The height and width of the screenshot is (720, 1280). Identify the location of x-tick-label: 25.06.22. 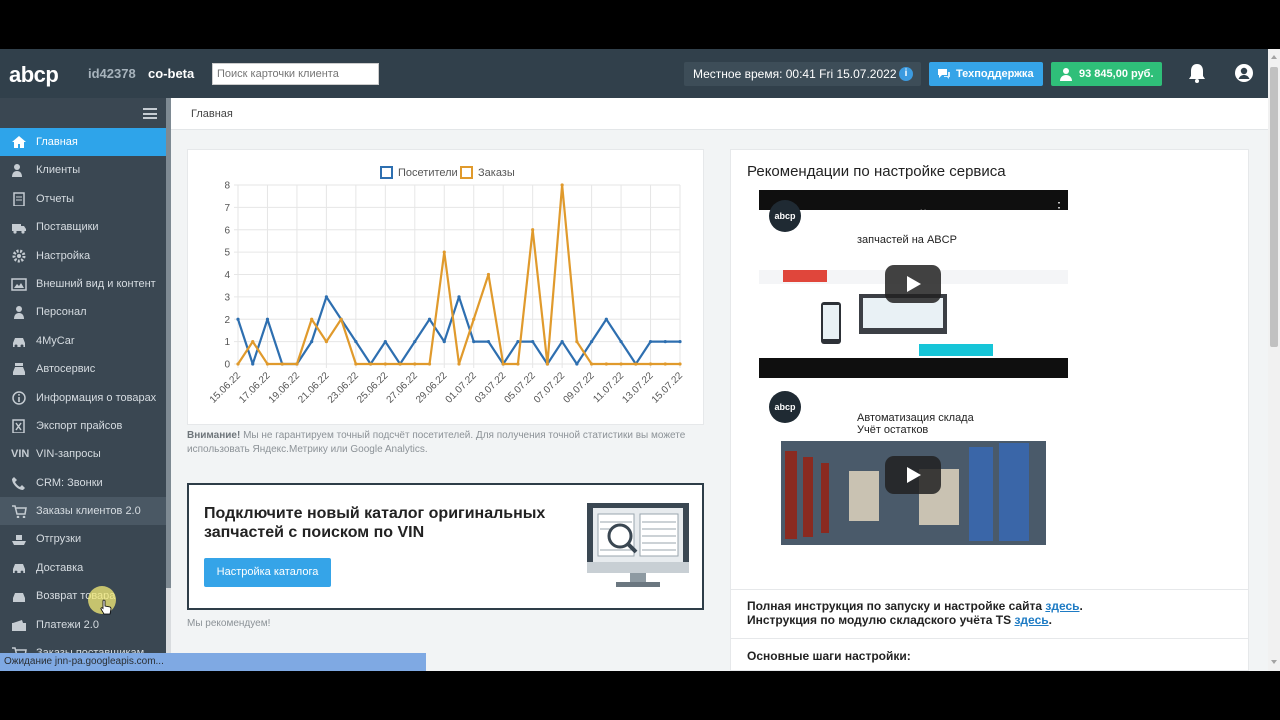
(373, 388).